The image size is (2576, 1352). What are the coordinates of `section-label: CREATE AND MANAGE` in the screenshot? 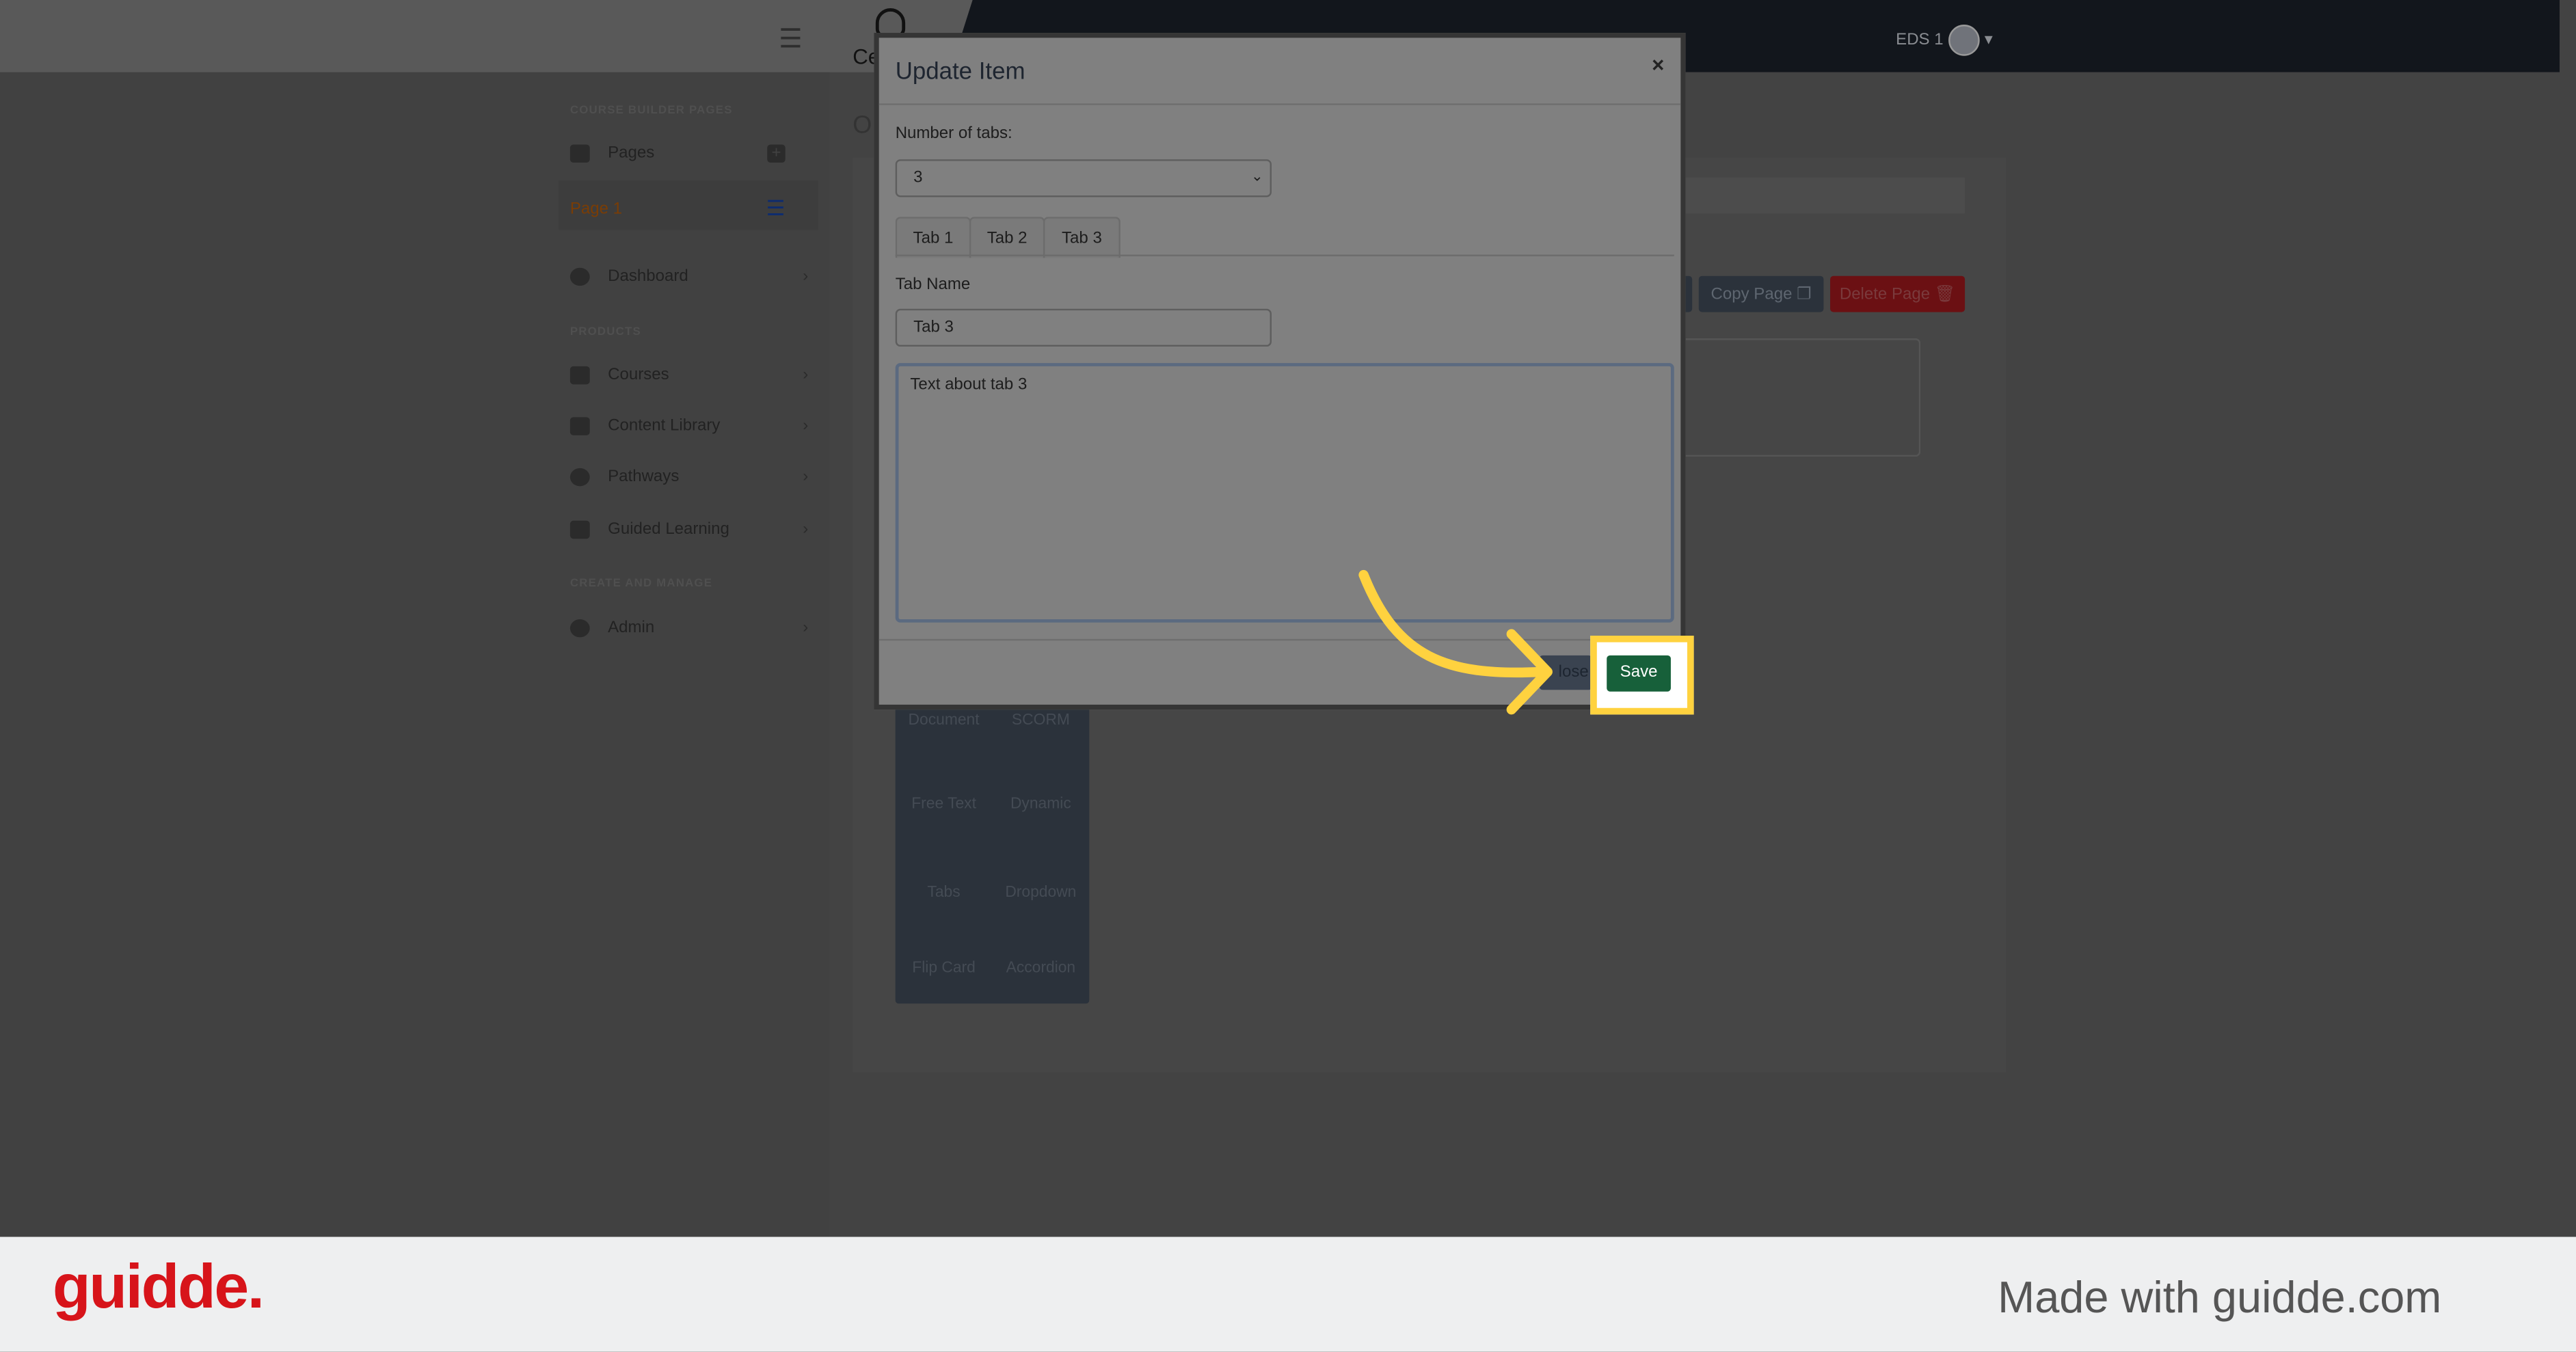 It's located at (641, 584).